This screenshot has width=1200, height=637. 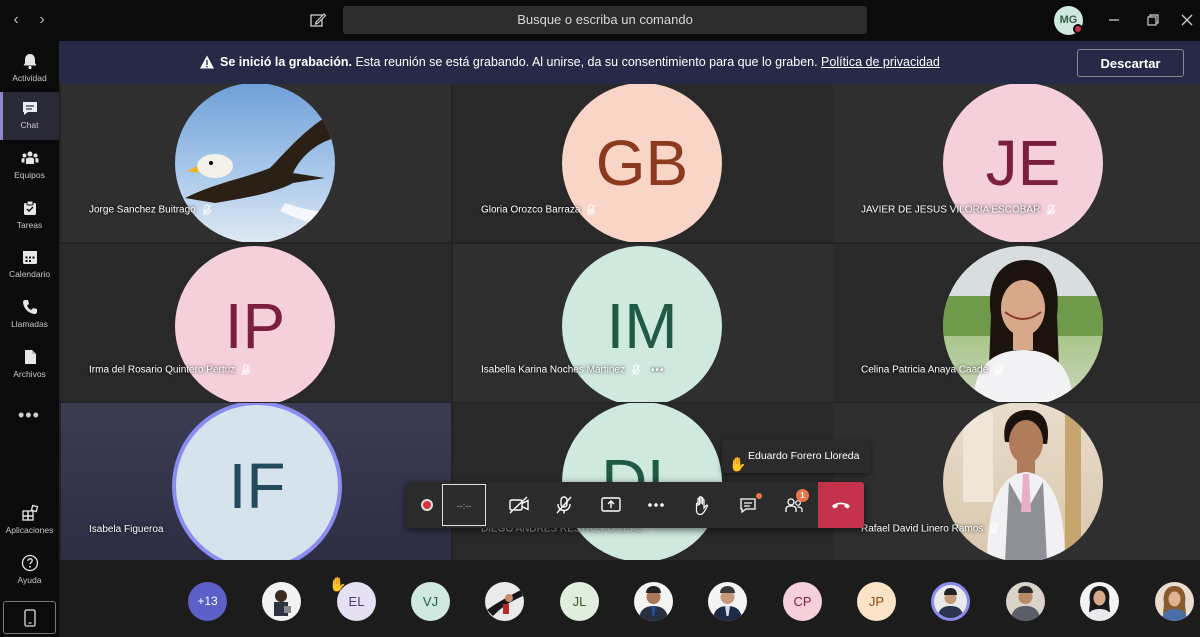 What do you see at coordinates (579, 601) in the screenshot?
I see `participant-thumb: JL` at bounding box center [579, 601].